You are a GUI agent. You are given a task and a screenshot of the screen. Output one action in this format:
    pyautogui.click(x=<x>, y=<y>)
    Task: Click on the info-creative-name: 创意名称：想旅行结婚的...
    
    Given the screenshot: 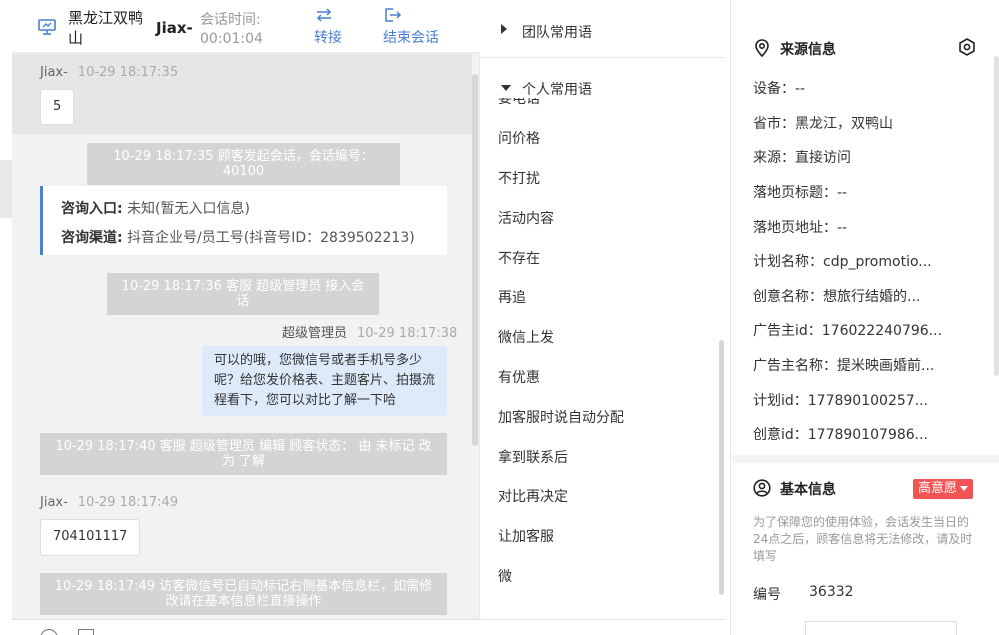 What is the action you would take?
    pyautogui.click(x=837, y=297)
    